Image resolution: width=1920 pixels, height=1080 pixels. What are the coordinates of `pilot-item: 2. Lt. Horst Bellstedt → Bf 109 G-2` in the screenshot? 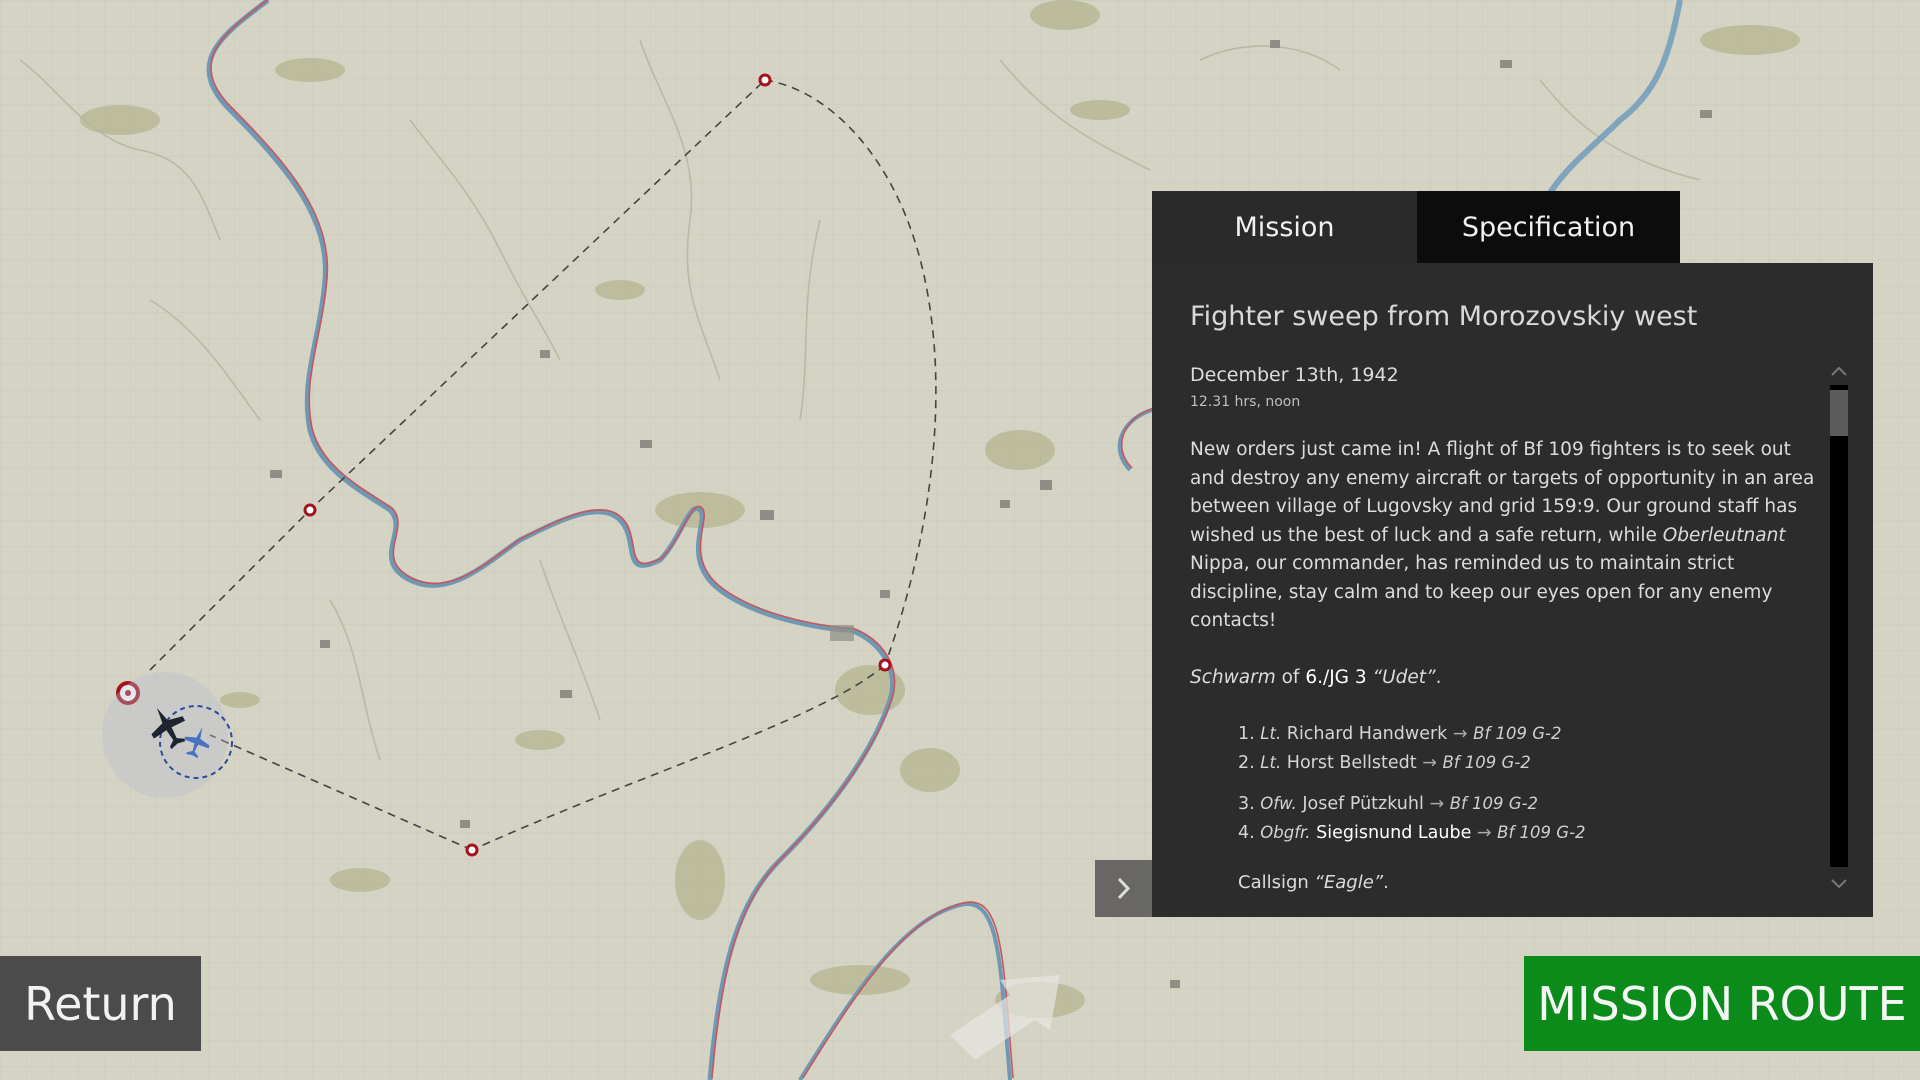 It's located at (1384, 762).